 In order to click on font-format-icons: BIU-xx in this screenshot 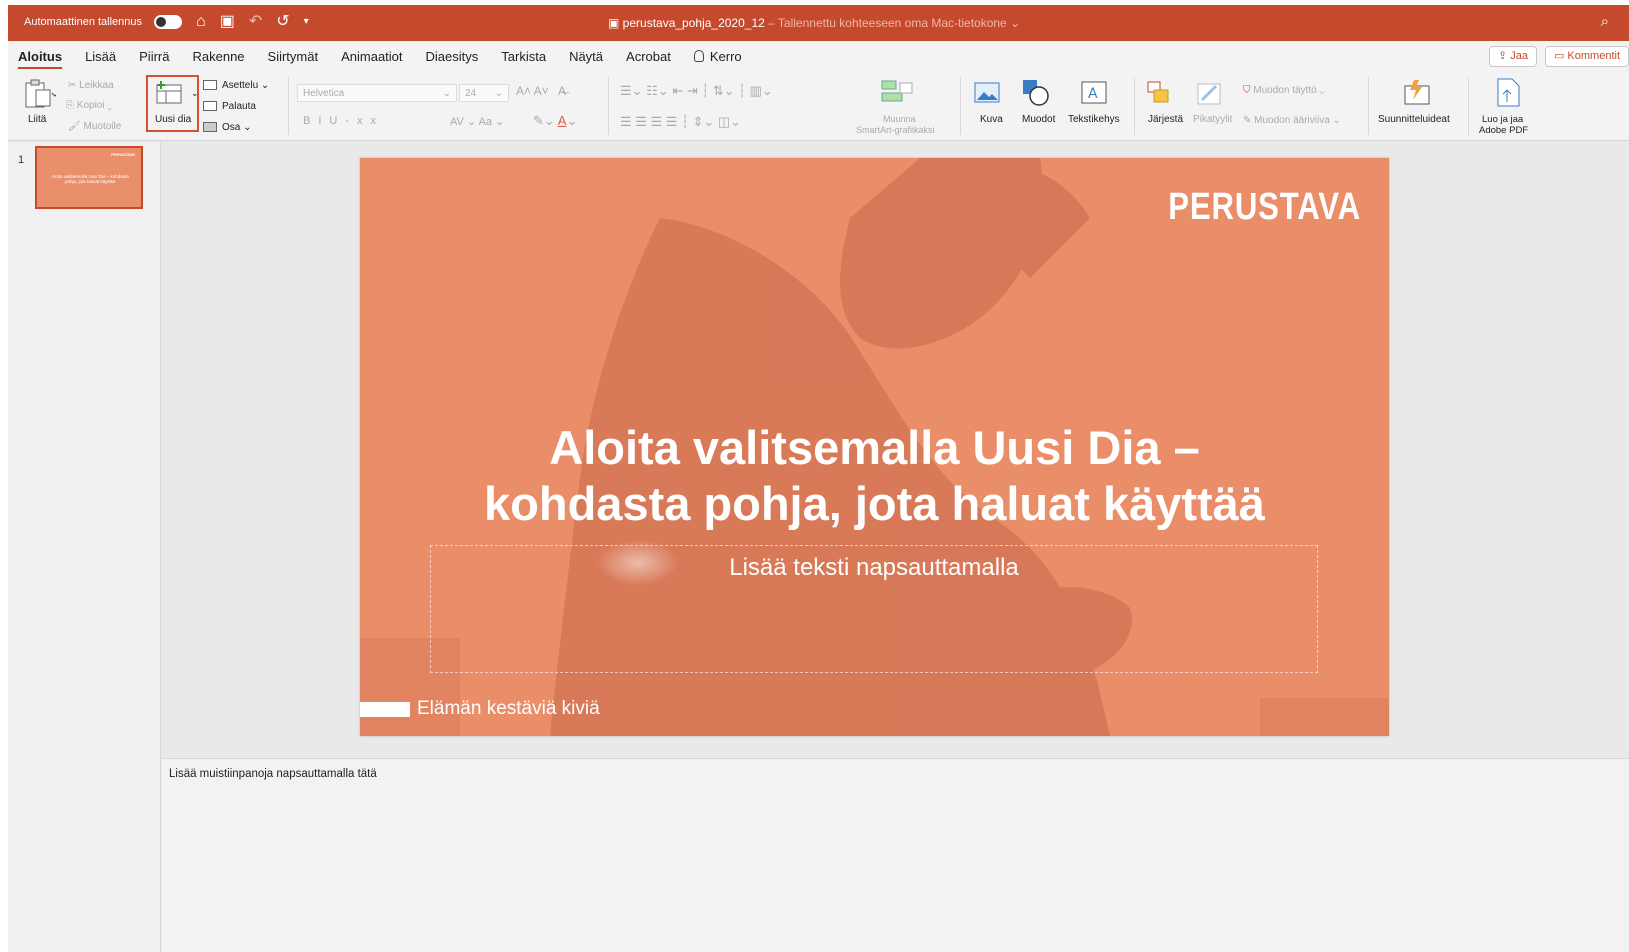, I will do `click(343, 121)`.